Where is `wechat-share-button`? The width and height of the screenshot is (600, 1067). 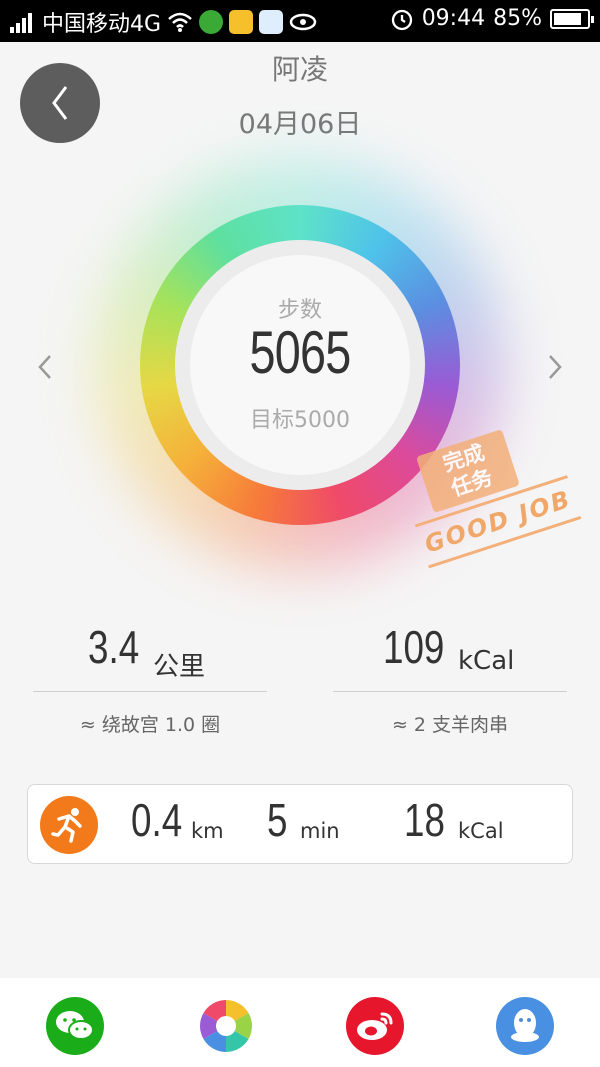 wechat-share-button is located at coordinates (75, 1026).